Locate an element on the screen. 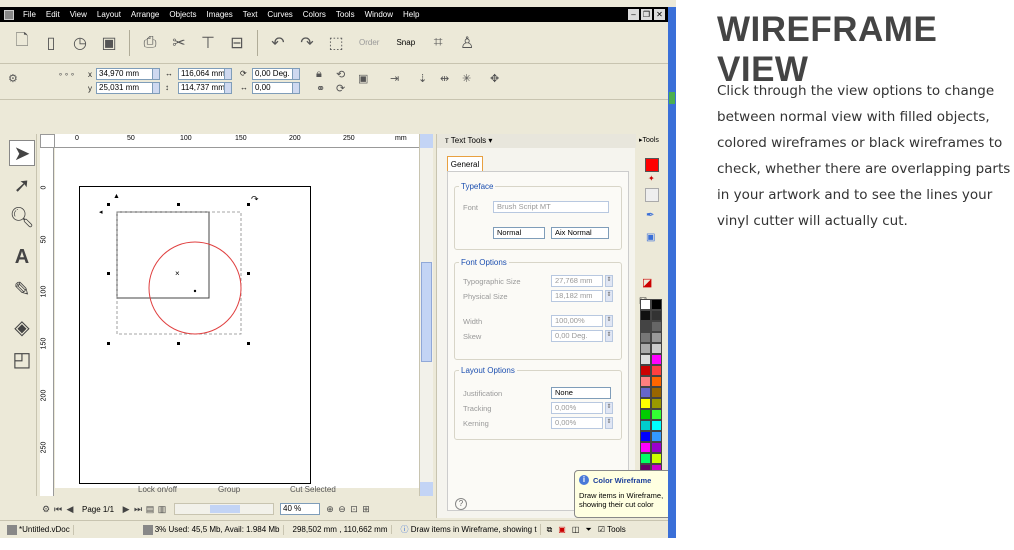  lock-icon: 🔒︎ is located at coordinates (319, 74).